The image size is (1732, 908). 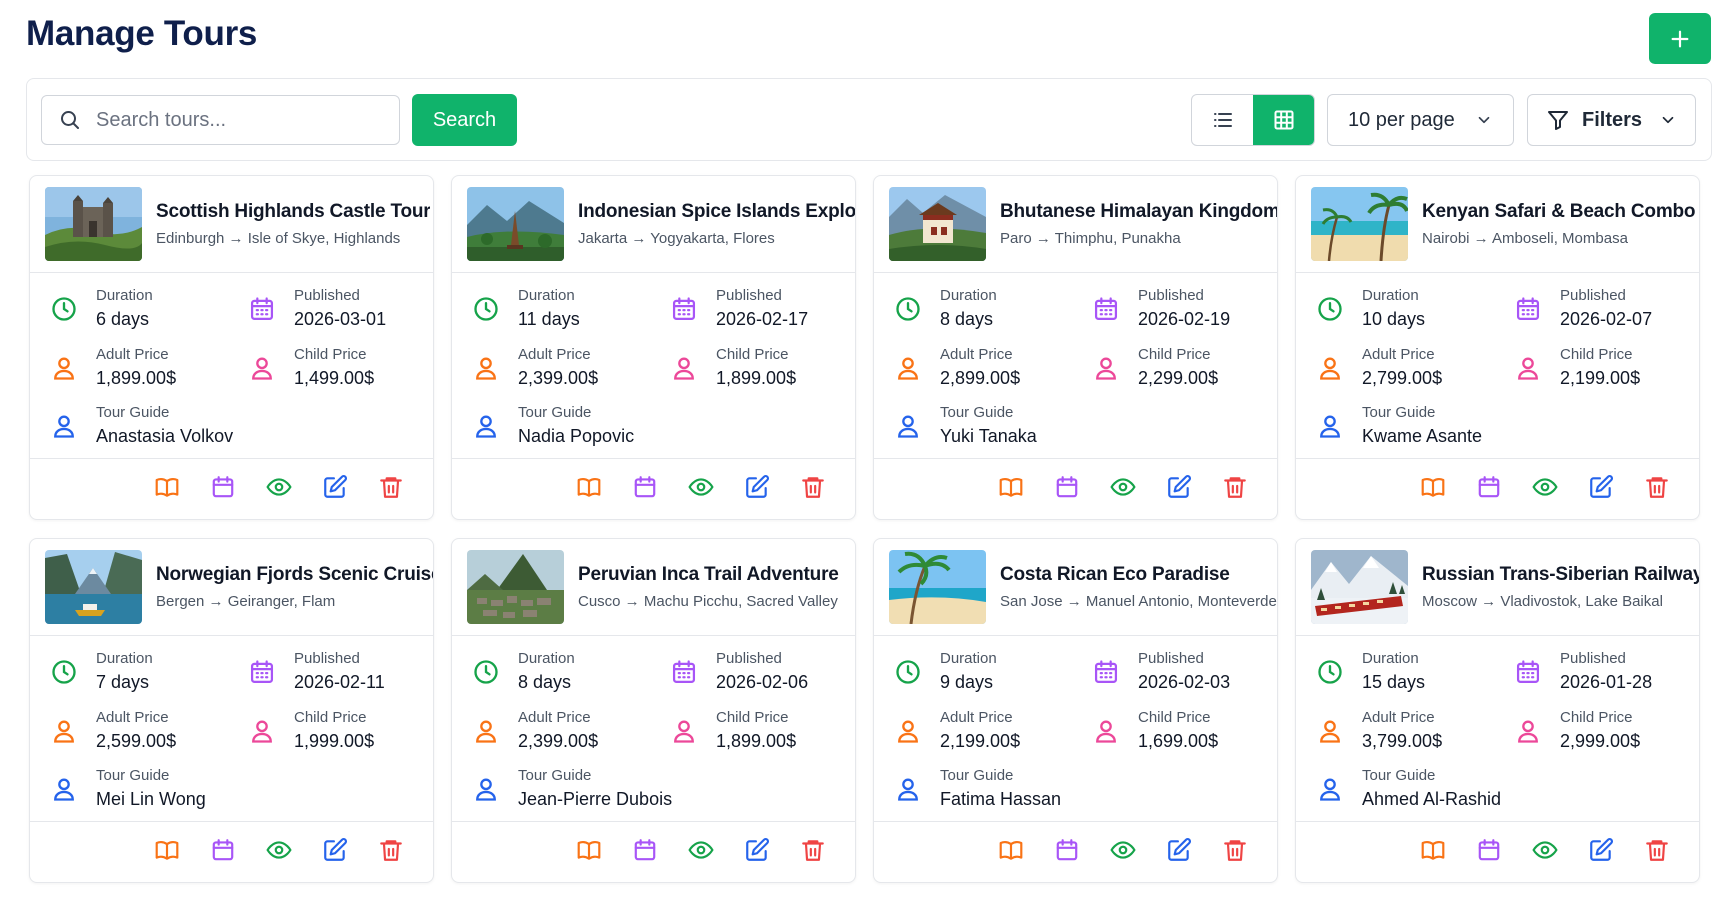 What do you see at coordinates (101, 308) in the screenshot?
I see `duration-field: Duration 6 days` at bounding box center [101, 308].